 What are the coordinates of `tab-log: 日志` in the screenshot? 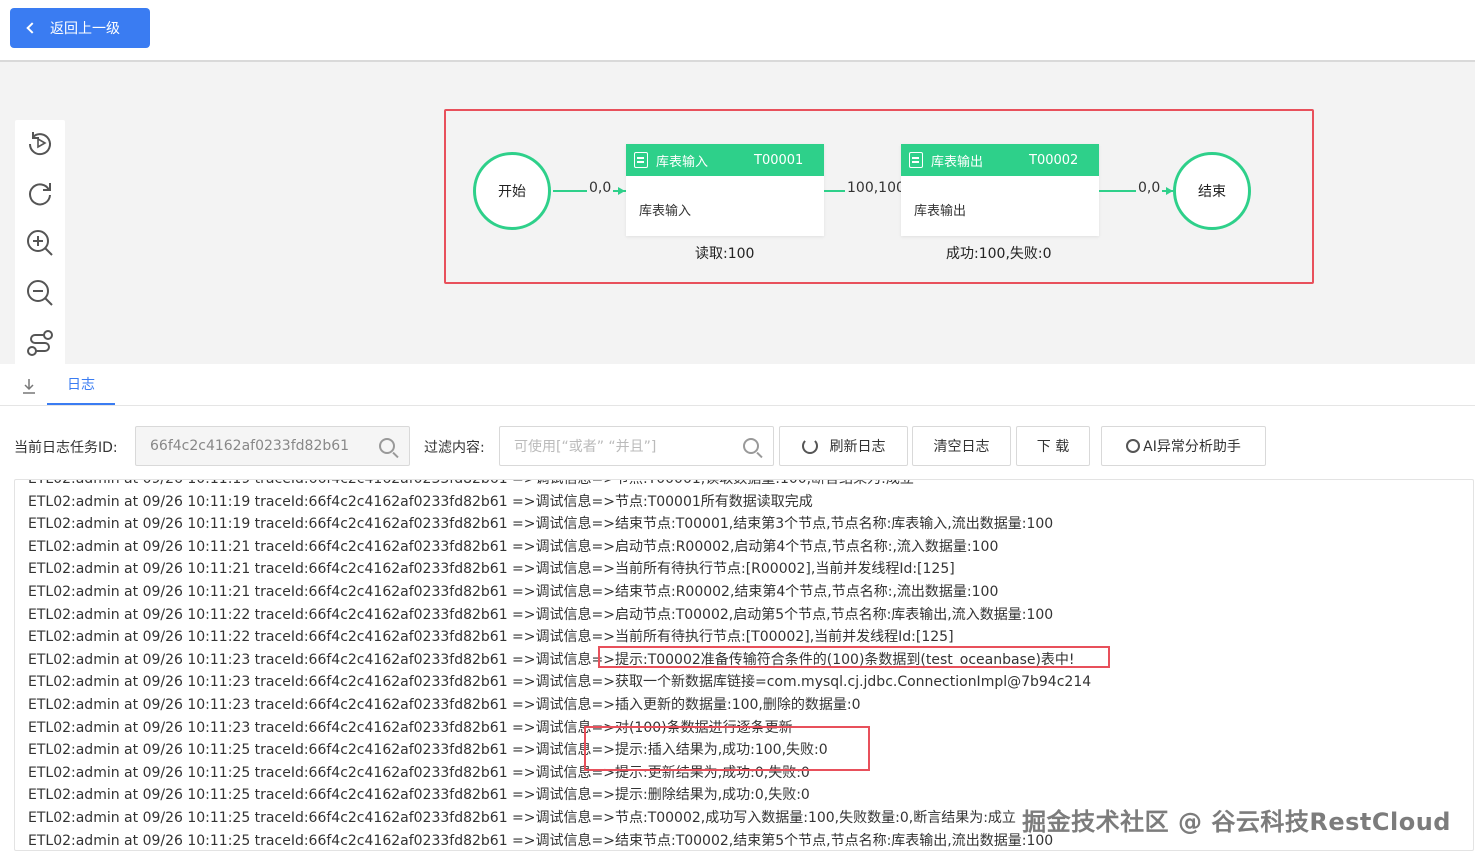 It's located at (81, 389).